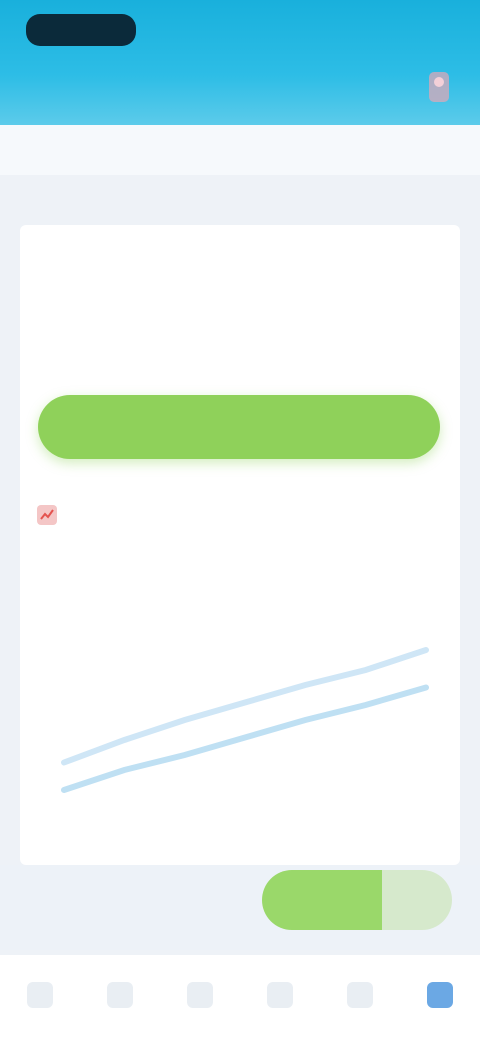 The width and height of the screenshot is (480, 1040). Describe the element at coordinates (417, 900) in the screenshot. I see `ask-side-button` at that location.